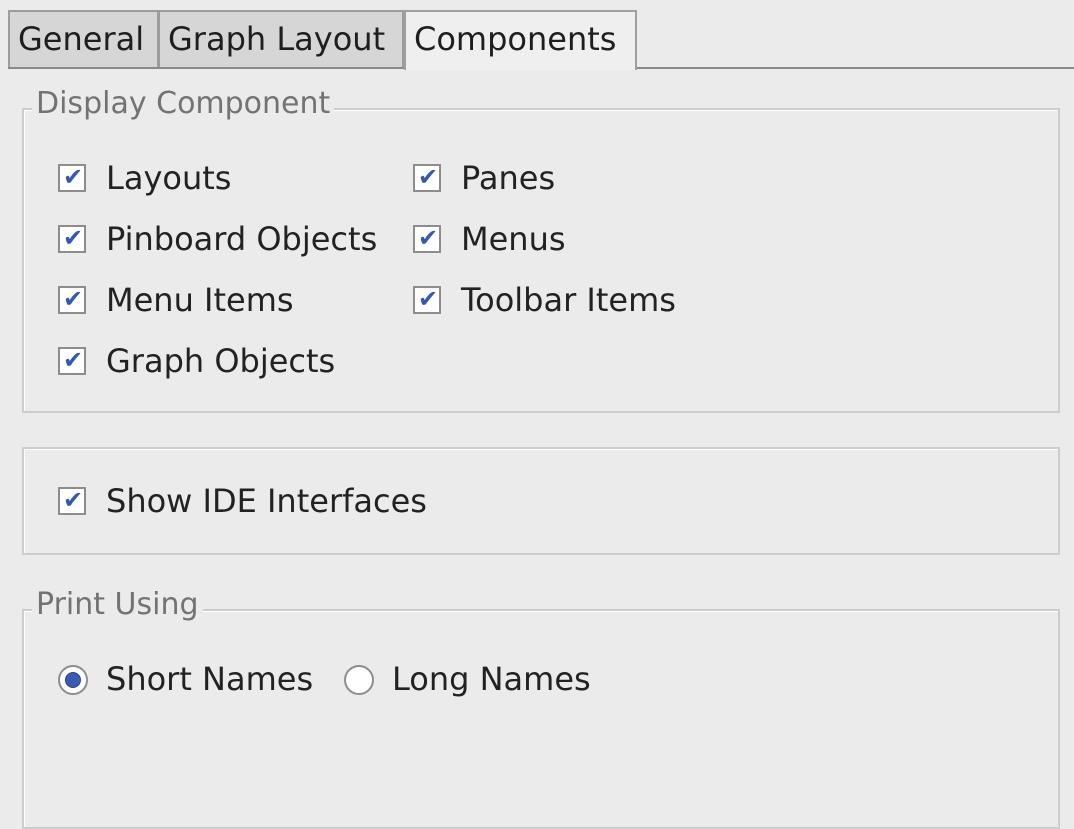 This screenshot has width=1074, height=829. Describe the element at coordinates (266, 501) in the screenshot. I see `show-ide-interfaces-label: Show IDE Interfaces` at that location.